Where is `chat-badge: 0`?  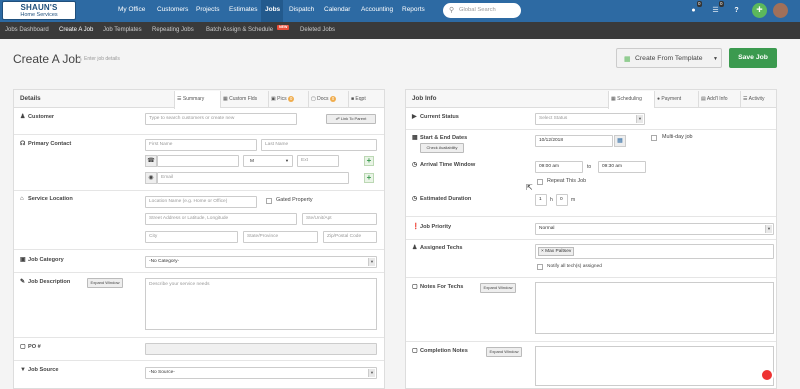 chat-badge: 0 is located at coordinates (699, 4).